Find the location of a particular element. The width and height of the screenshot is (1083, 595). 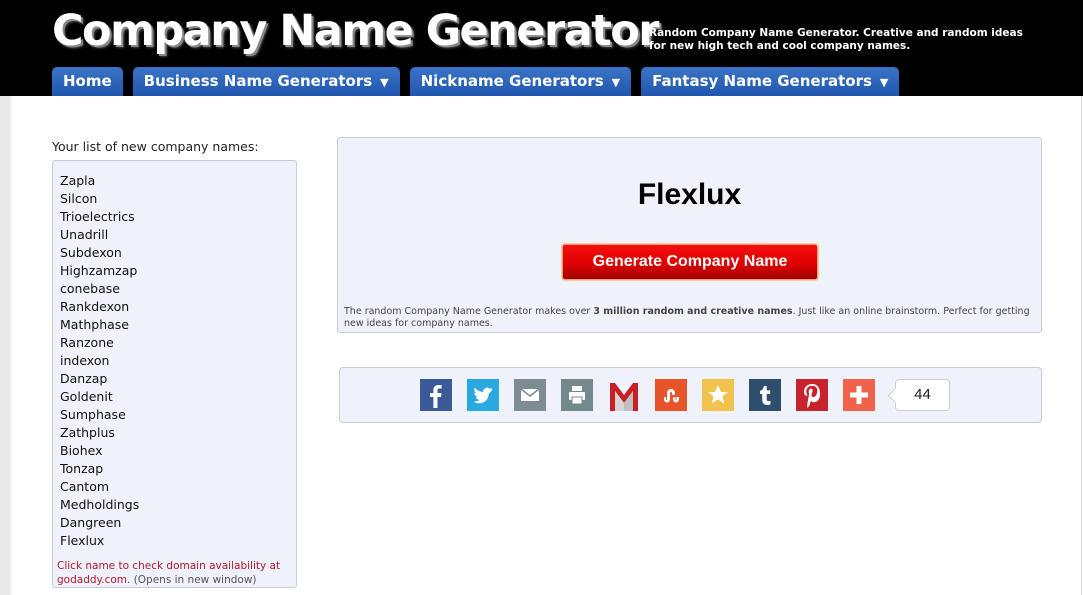

share-bar: 44 is located at coordinates (690, 395).